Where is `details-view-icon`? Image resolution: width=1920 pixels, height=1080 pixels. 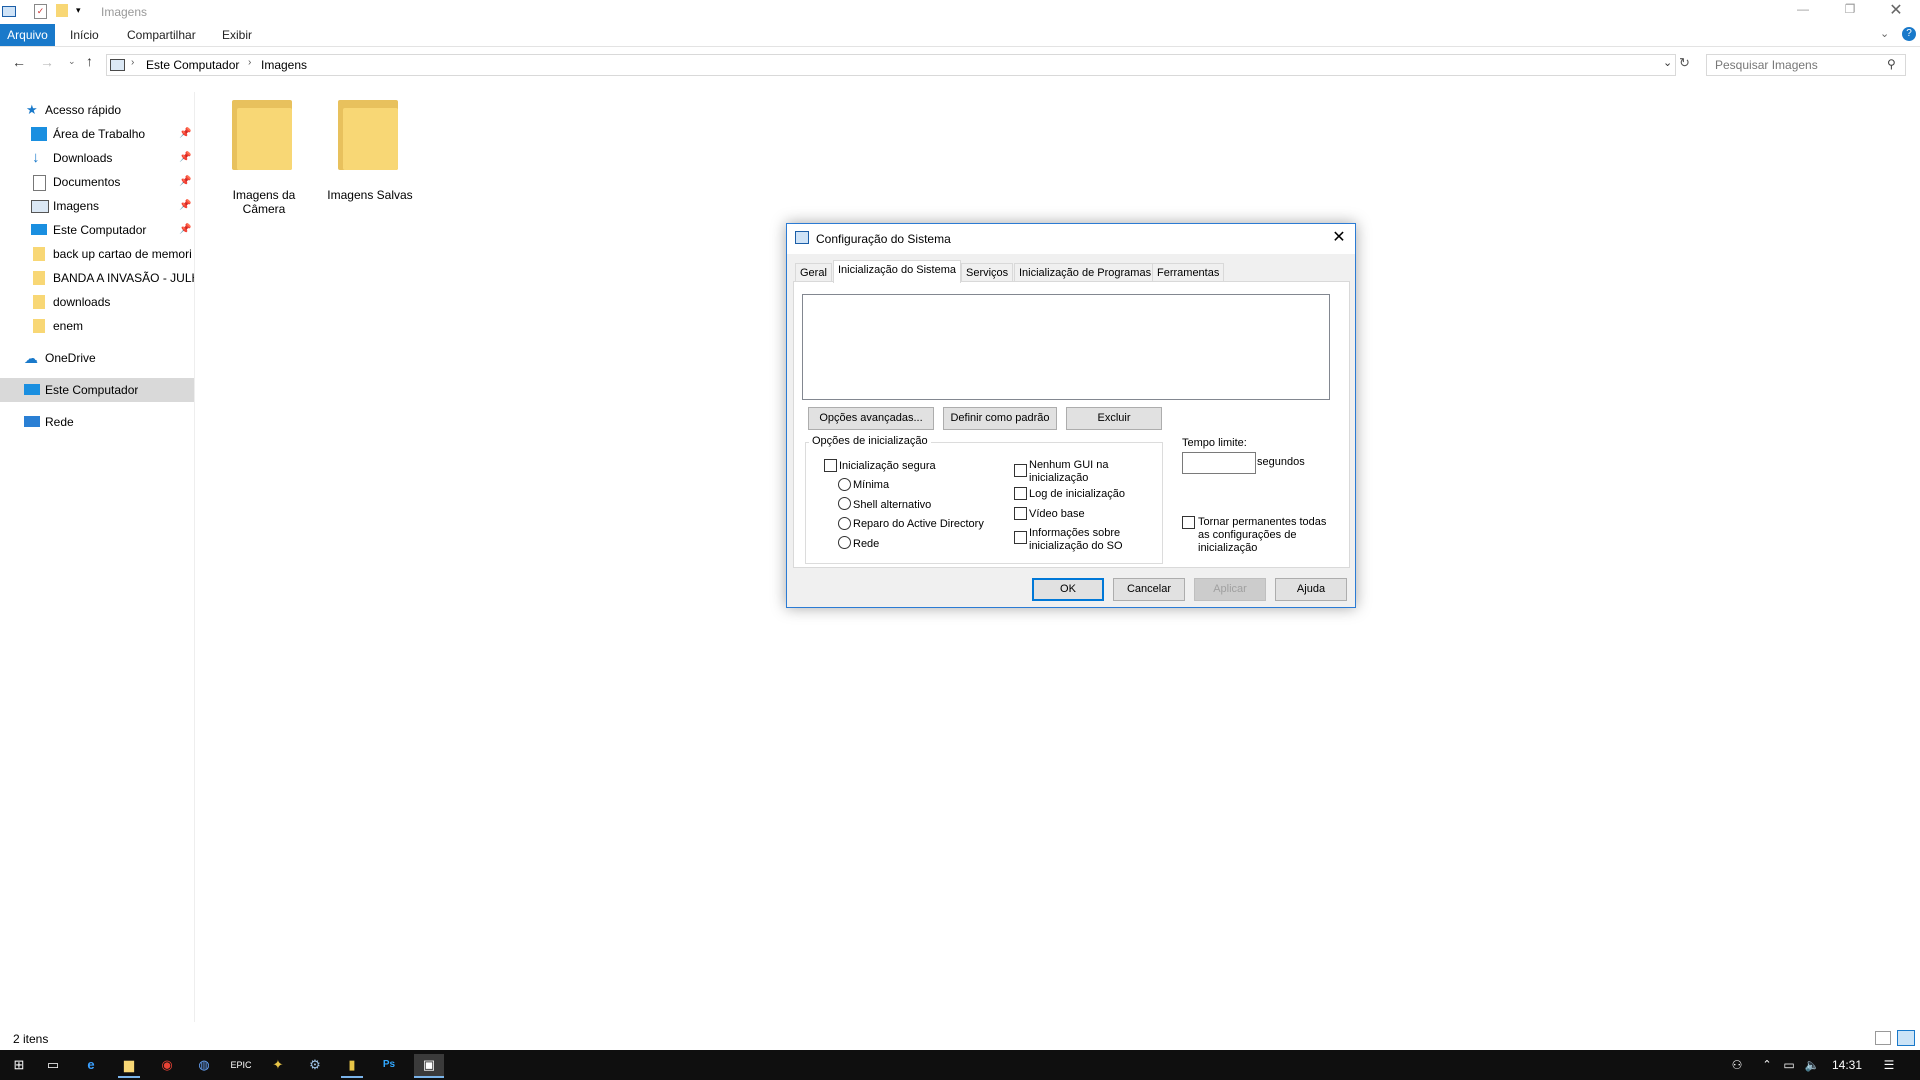 details-view-icon is located at coordinates (1883, 1038).